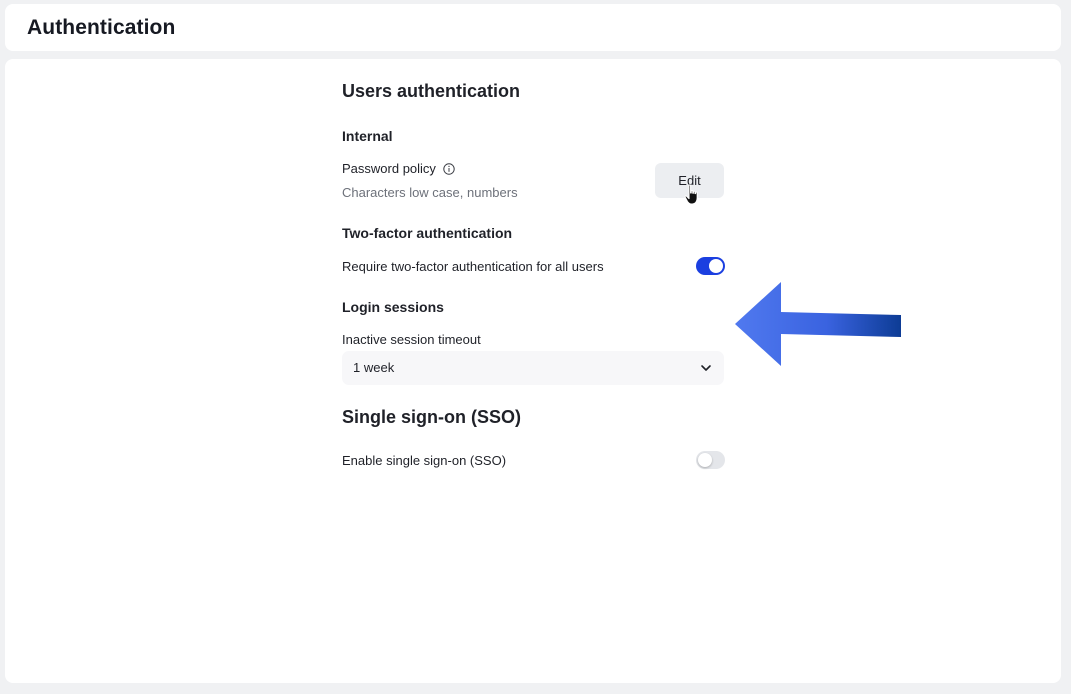  What do you see at coordinates (393, 307) in the screenshot?
I see `login-sessions-heading: Login sessions` at bounding box center [393, 307].